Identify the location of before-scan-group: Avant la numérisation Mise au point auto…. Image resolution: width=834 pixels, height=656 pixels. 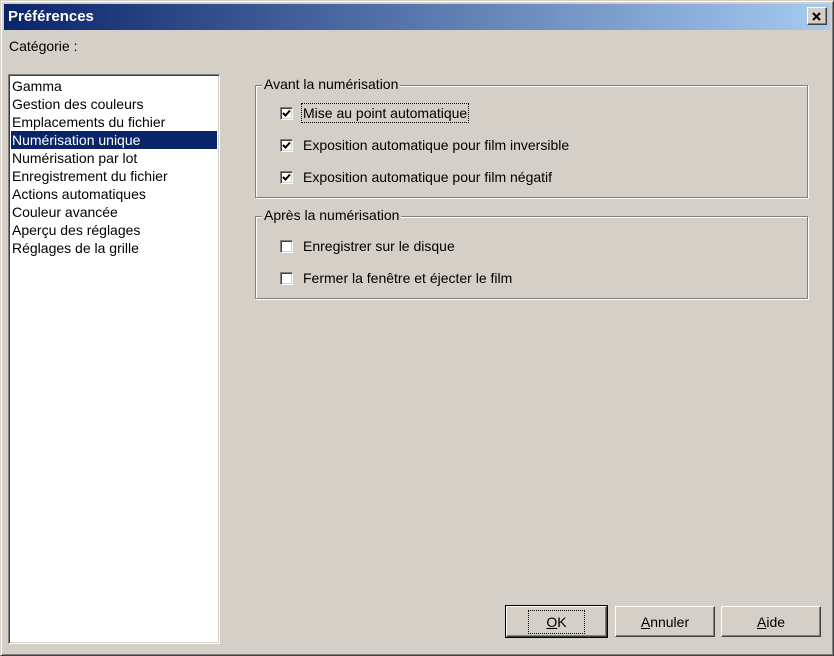
(531, 137).